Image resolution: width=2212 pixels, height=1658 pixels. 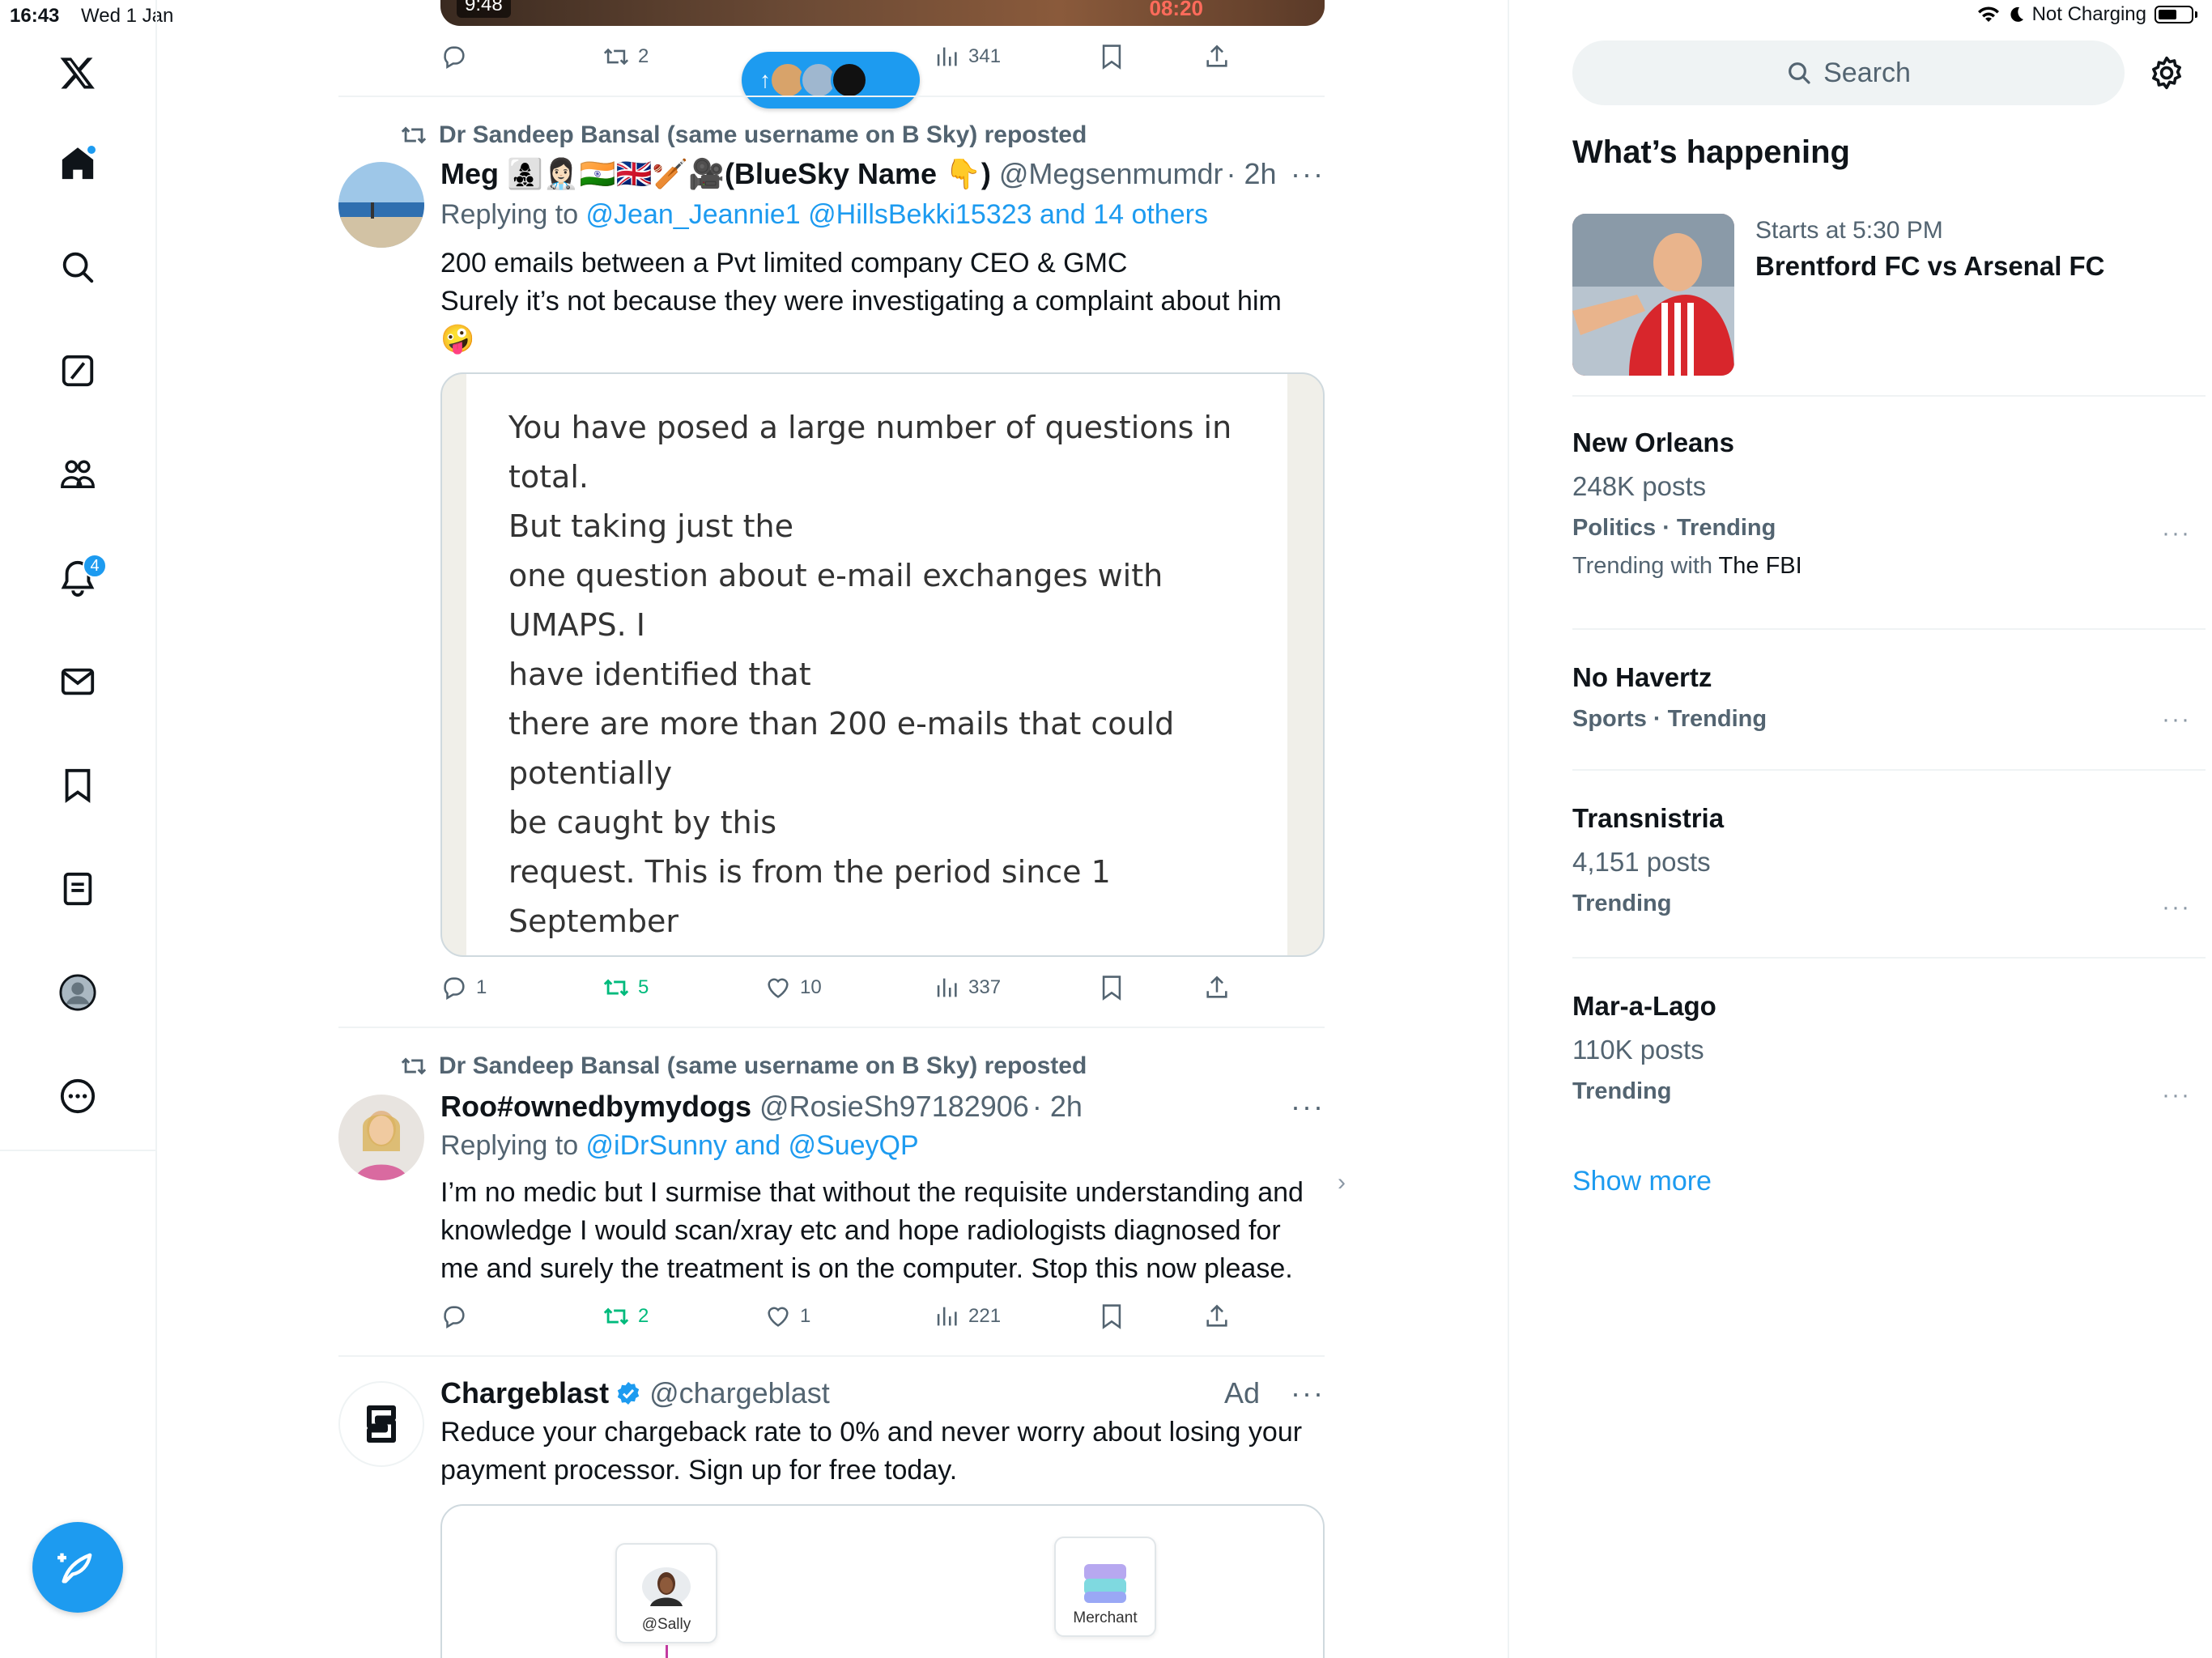 What do you see at coordinates (883, 1316) in the screenshot?
I see `post-actions: 2 1 221` at bounding box center [883, 1316].